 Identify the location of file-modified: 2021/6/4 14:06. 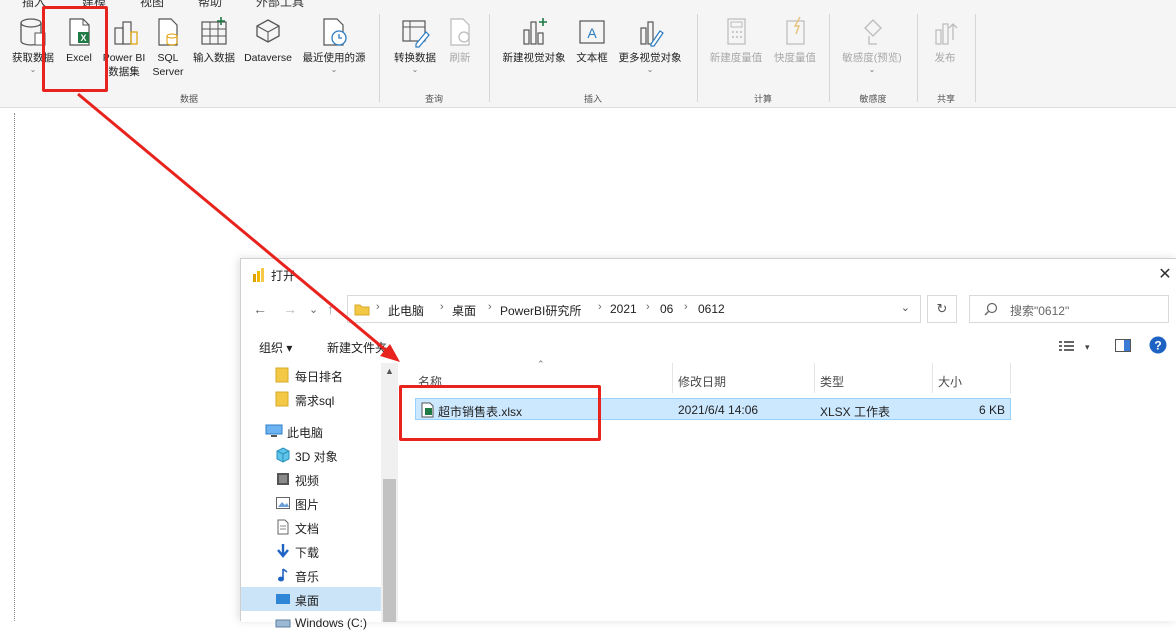
(718, 410).